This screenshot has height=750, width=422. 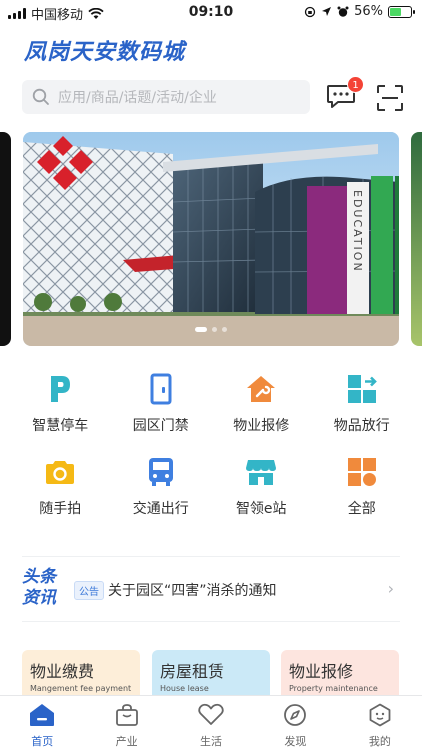 What do you see at coordinates (361, 509) in the screenshot?
I see `service-label: 全部` at bounding box center [361, 509].